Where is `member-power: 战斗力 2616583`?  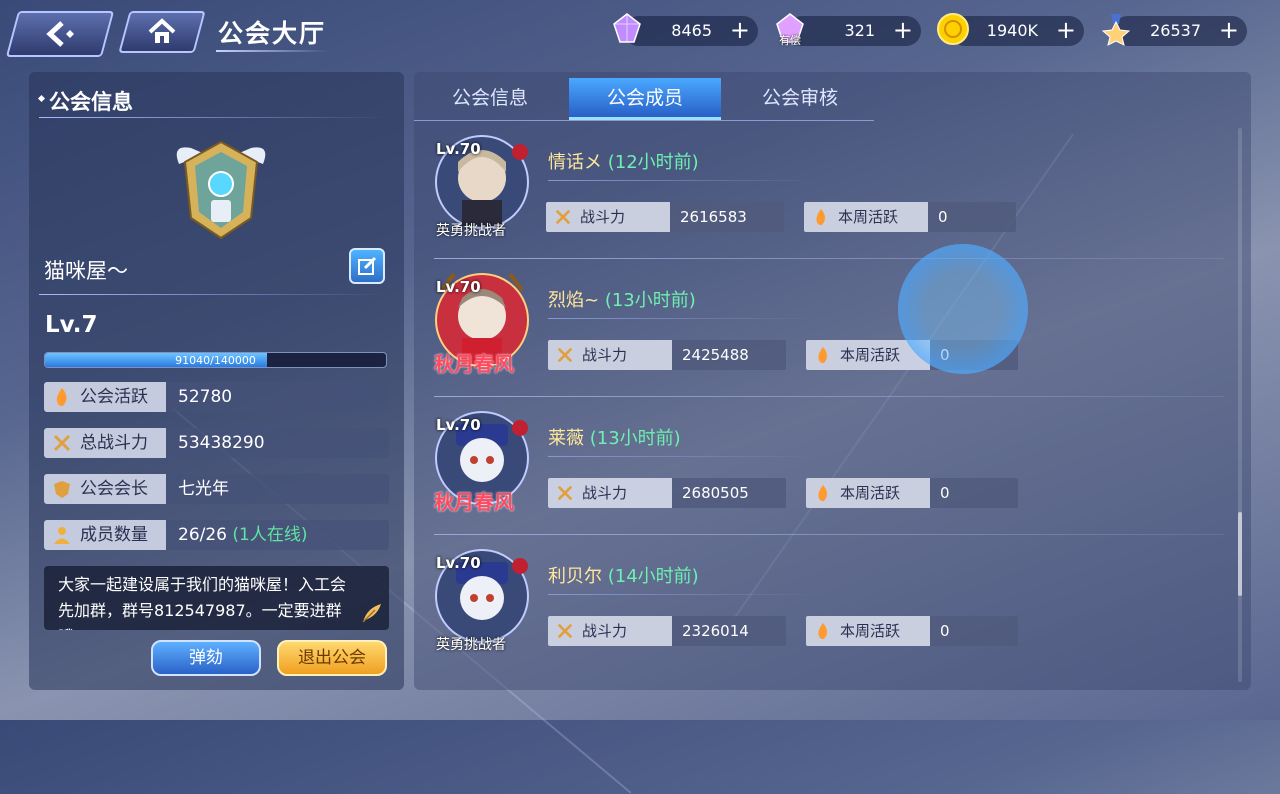 member-power: 战斗力 2616583 is located at coordinates (665, 217).